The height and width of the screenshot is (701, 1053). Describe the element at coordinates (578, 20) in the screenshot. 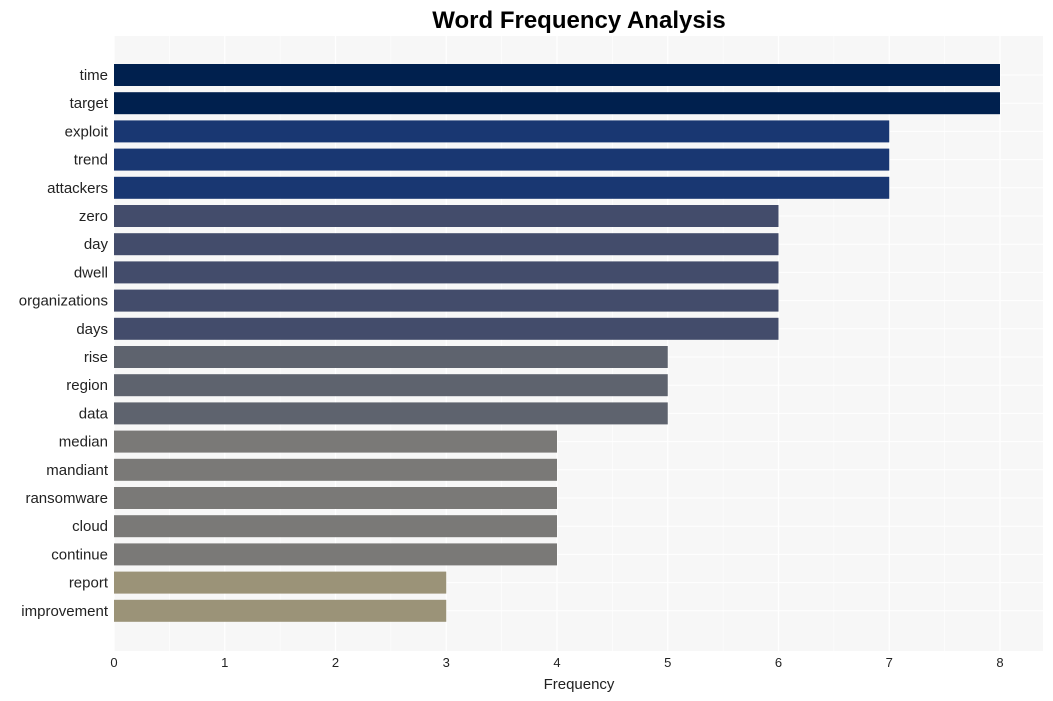

I see `chart-title: Word Frequency Analysis` at that location.